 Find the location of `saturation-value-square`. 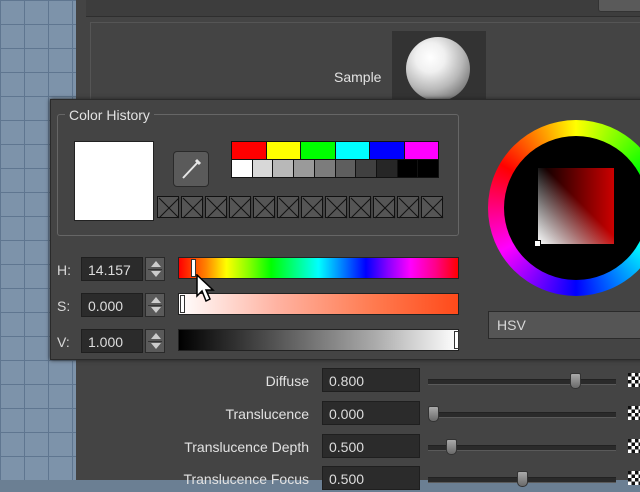

saturation-value-square is located at coordinates (576, 206).